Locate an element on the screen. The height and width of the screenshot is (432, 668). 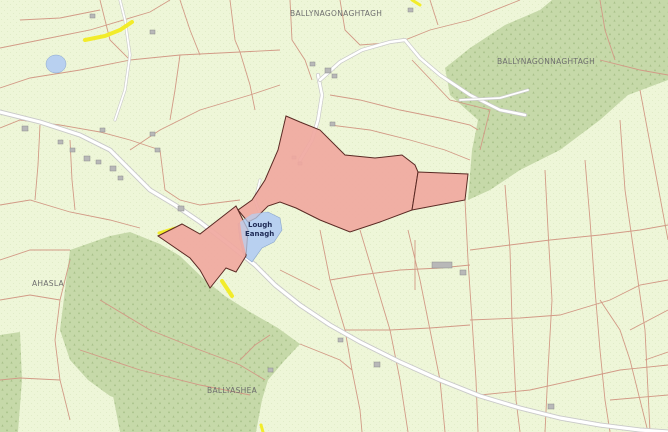
townland-label-bottom: BALLYASHEA is located at coordinates (232, 390).